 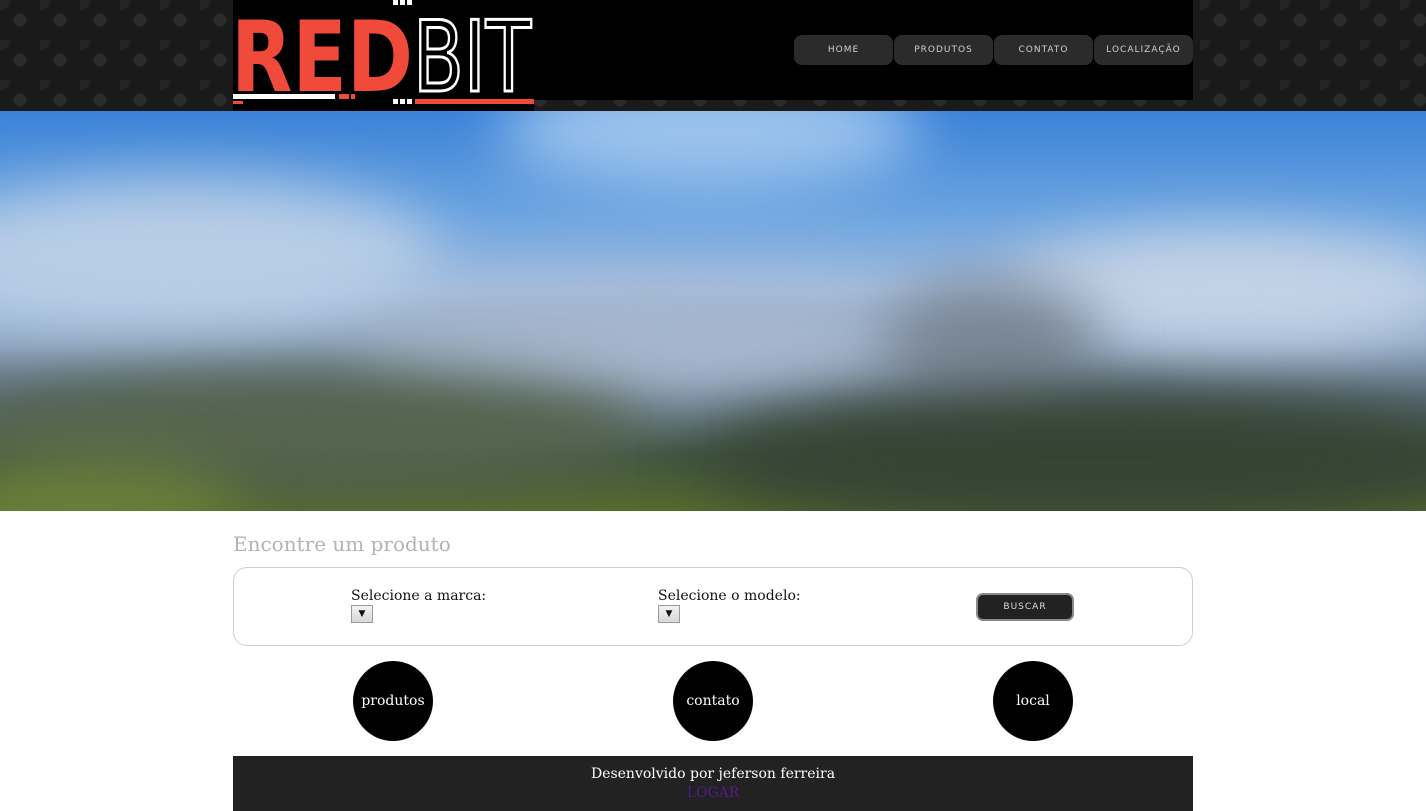 I want to click on nav-localizacao: LOCALIZAÇÃO, so click(x=1143, y=50).